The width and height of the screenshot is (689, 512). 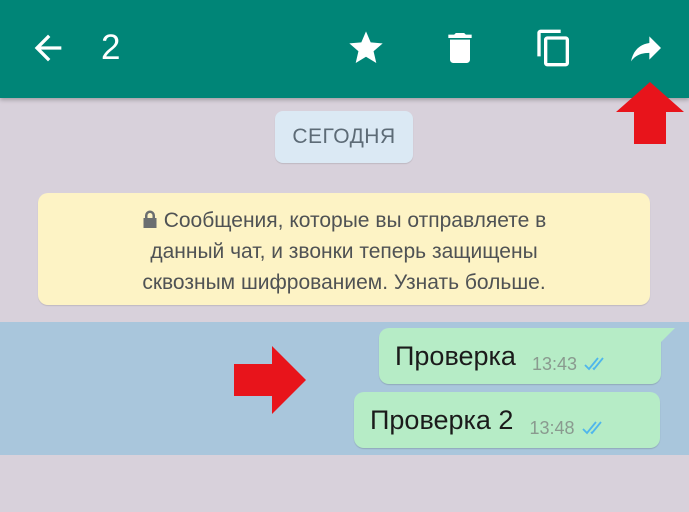 I want to click on forward-icon, so click(x=646, y=49).